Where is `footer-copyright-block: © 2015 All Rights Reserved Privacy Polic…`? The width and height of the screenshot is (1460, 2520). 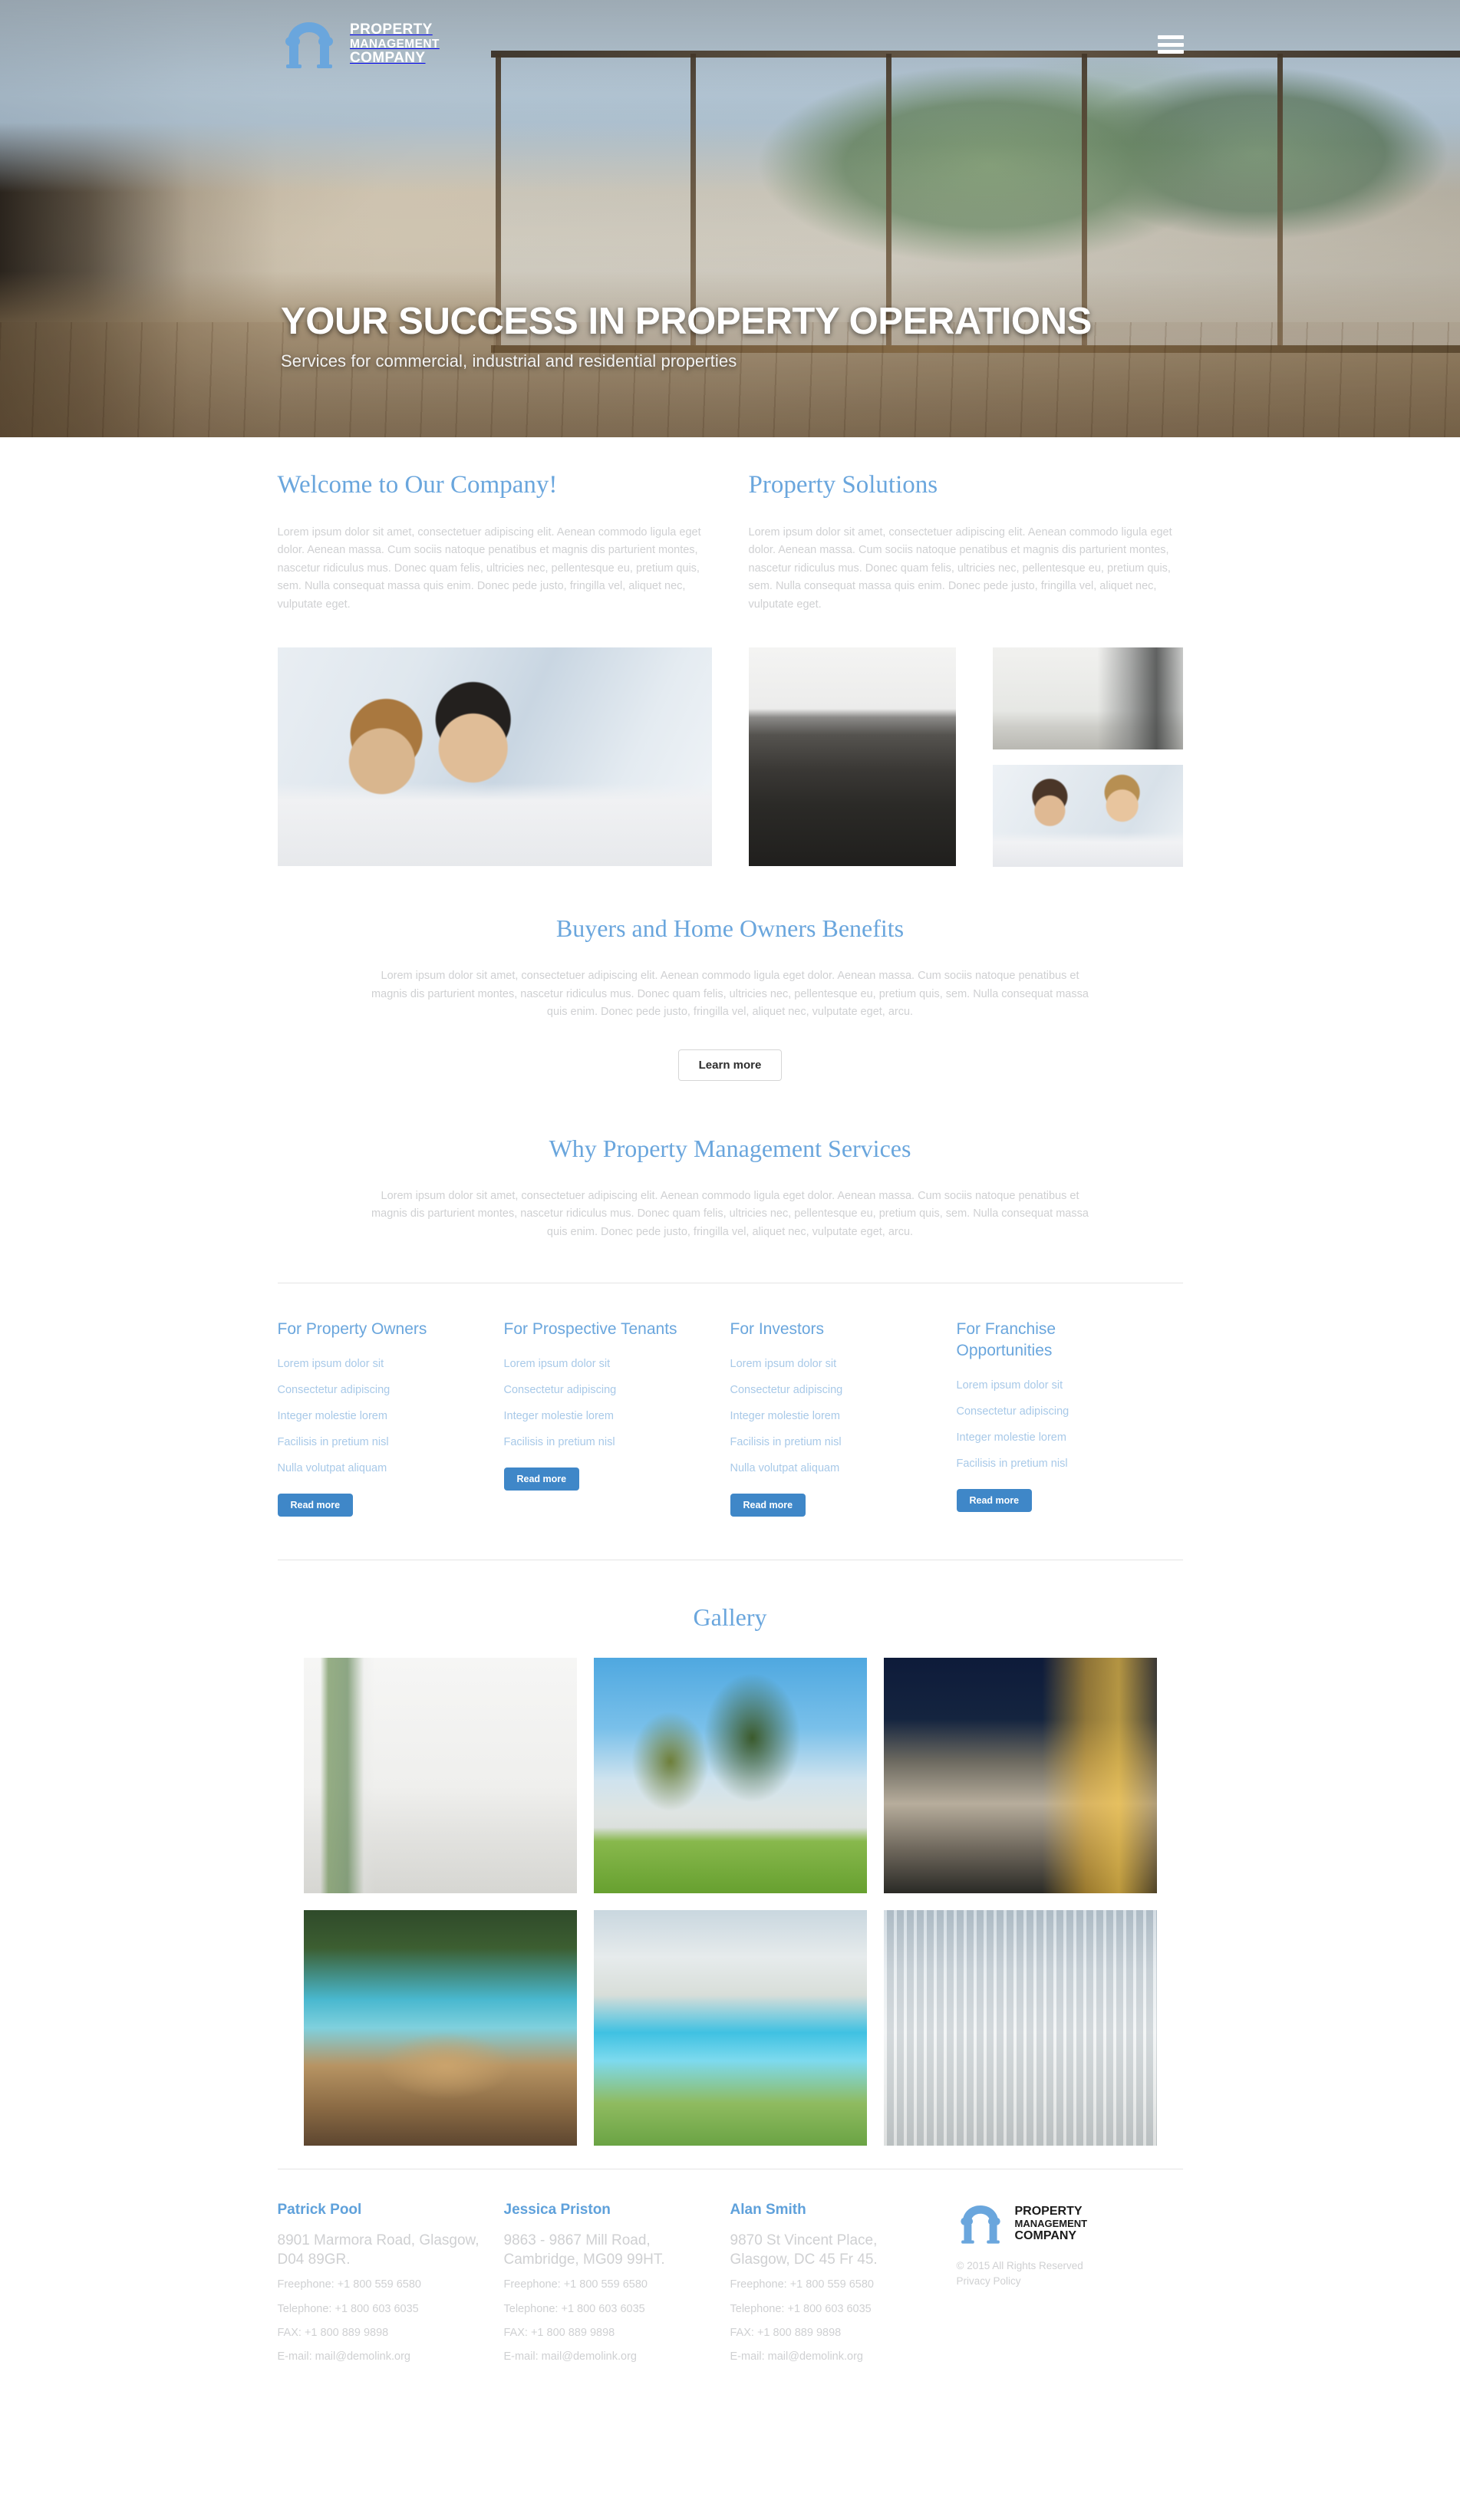
footer-copyright-block: © 2015 All Rights Reserved Privacy Polic… is located at coordinates (1070, 2274).